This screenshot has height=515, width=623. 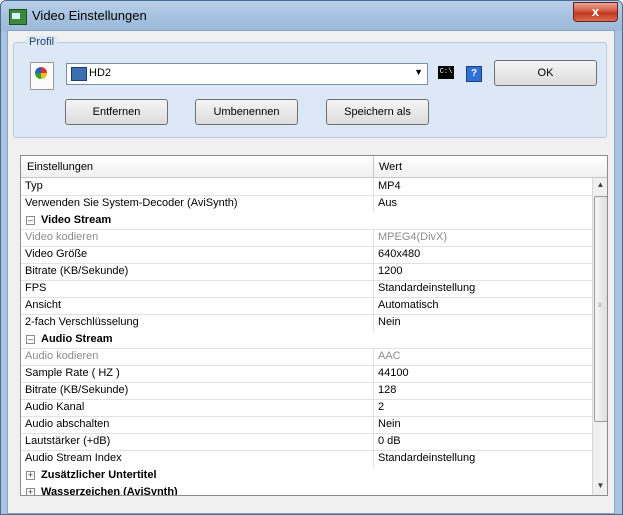 I want to click on property-value: 2, so click(x=381, y=407).